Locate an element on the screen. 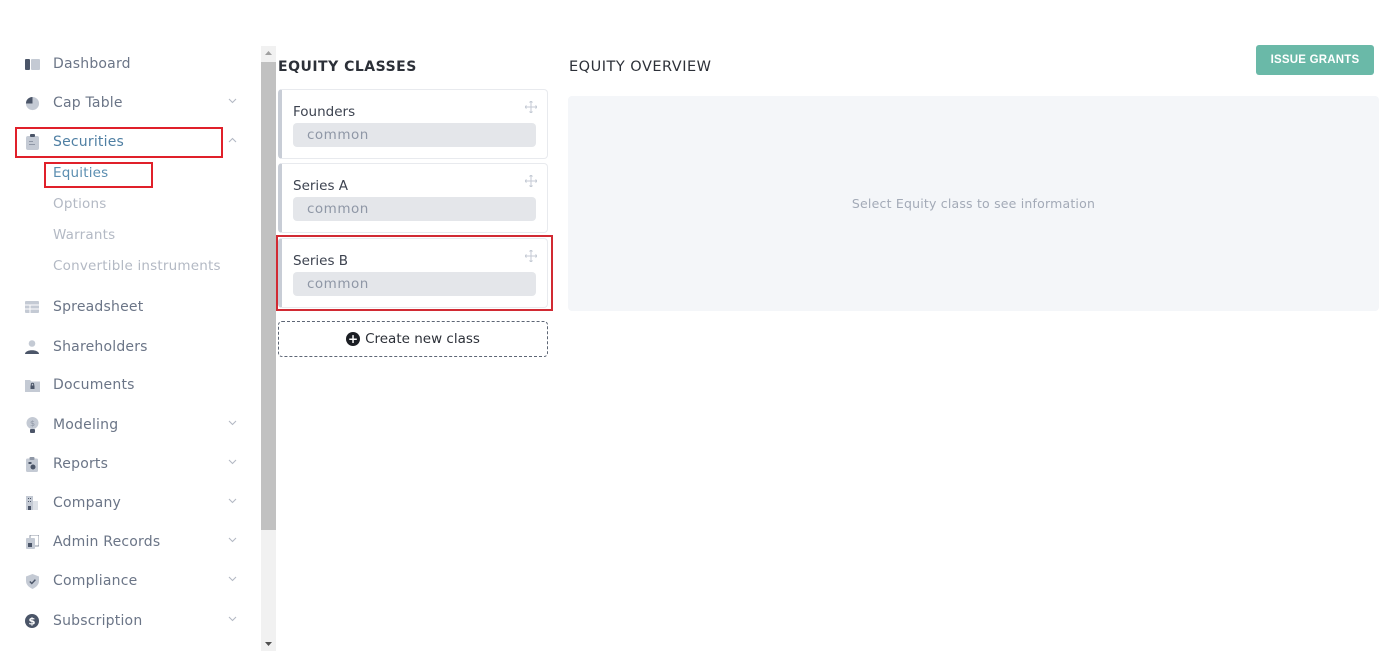  sidebar-item-dashboard: Dashboard is located at coordinates (133, 64).